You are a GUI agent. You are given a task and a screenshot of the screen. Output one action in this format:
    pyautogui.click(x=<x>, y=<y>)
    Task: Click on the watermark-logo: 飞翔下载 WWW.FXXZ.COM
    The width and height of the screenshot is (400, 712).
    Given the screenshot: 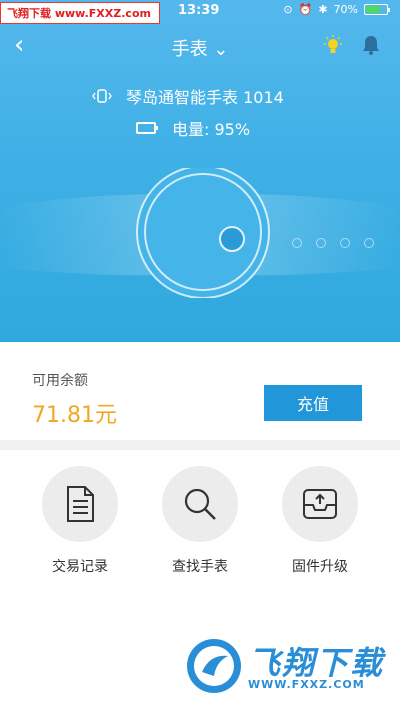 What is the action you would take?
    pyautogui.click(x=289, y=667)
    